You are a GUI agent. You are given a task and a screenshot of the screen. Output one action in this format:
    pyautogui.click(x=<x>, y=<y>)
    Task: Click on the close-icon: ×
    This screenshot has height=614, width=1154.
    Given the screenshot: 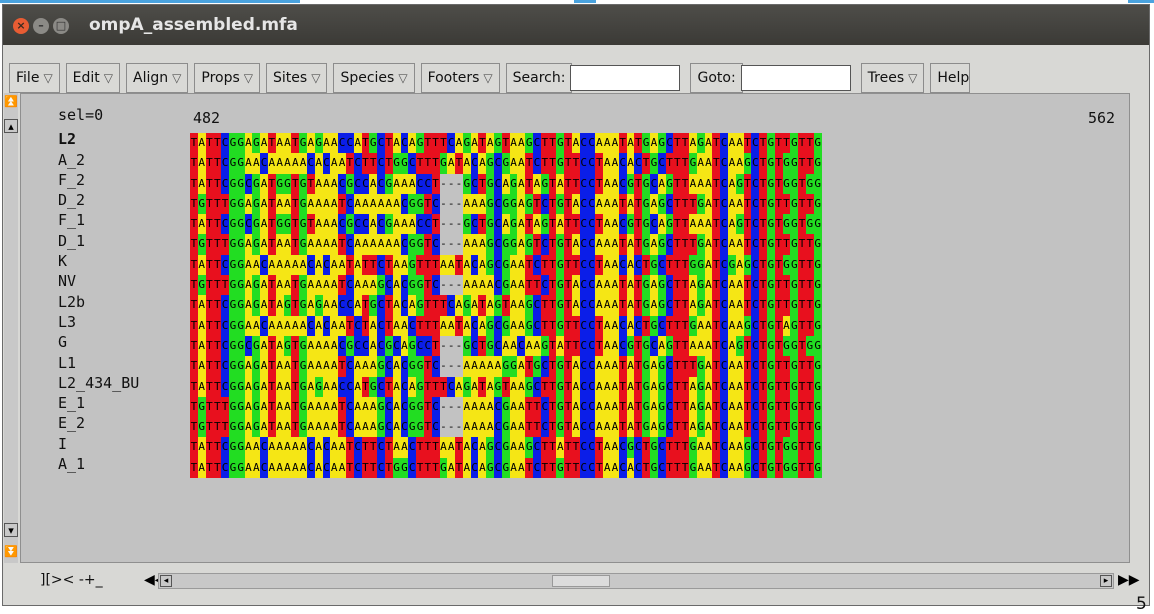 What is the action you would take?
    pyautogui.click(x=21, y=26)
    